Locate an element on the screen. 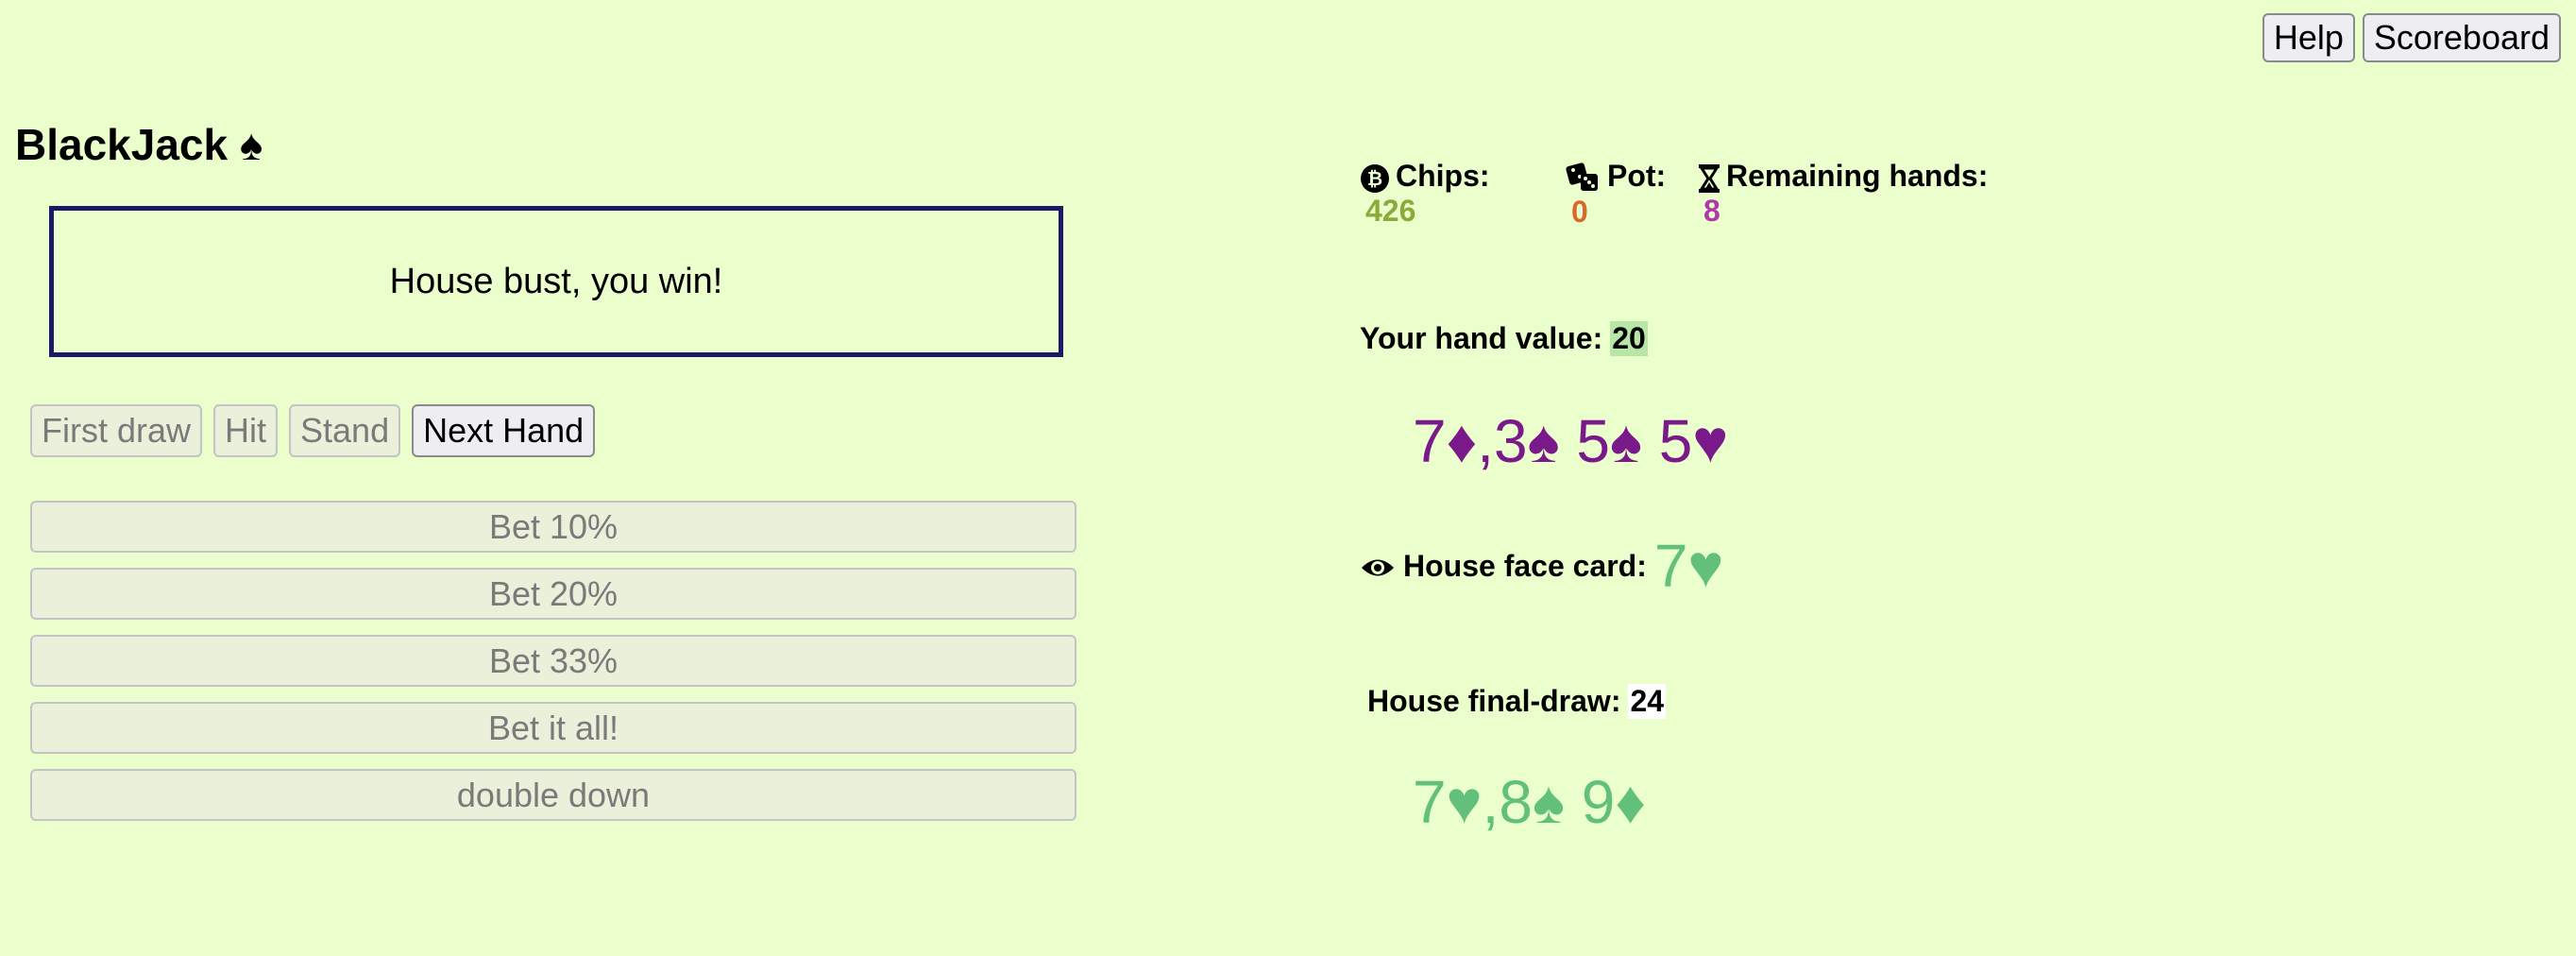 The height and width of the screenshot is (956, 2576). pot-value: 0 is located at coordinates (1579, 211).